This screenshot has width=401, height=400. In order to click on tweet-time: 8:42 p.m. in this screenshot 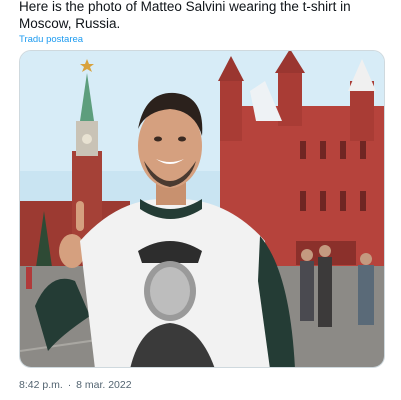, I will do `click(41, 385)`.